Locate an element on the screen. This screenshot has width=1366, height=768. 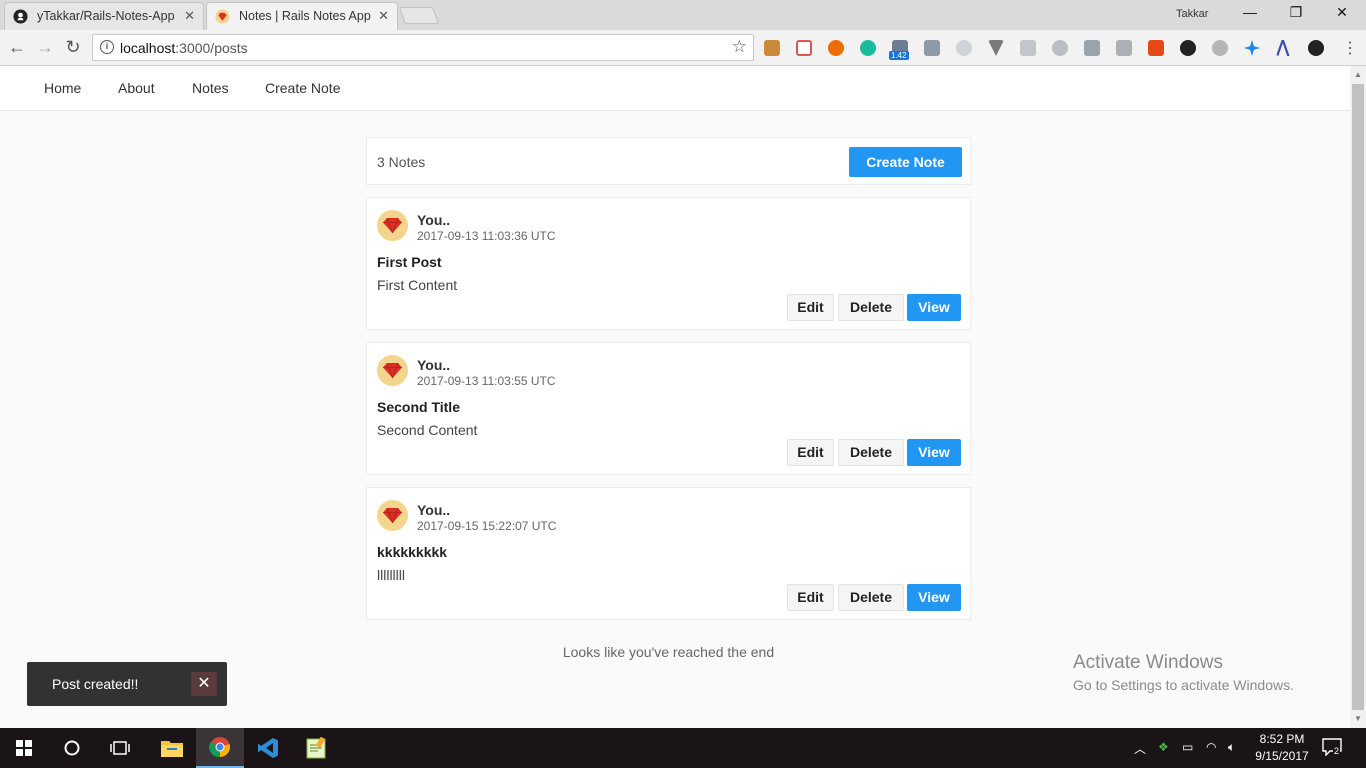
url-text: localhost:3000/posts is located at coordinates (184, 48).